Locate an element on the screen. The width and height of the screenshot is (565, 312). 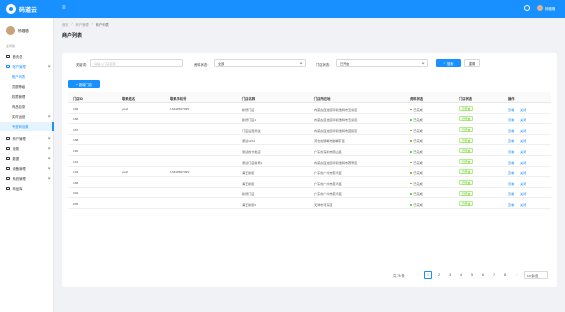
sidebar-item-products: 商品库 is located at coordinates (27, 188).